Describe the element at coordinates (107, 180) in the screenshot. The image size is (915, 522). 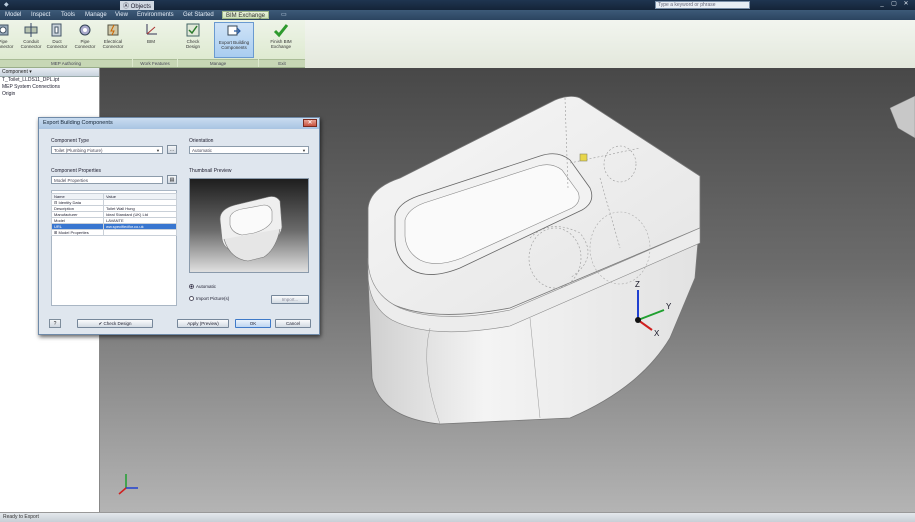
I see `properties-filter-dropdown: Model Properties` at that location.